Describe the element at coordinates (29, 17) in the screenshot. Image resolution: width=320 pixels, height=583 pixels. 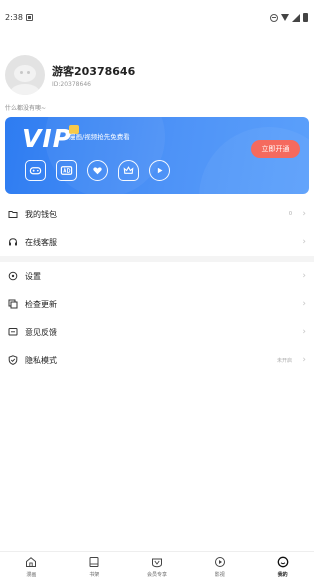
I see `notification-icon` at that location.